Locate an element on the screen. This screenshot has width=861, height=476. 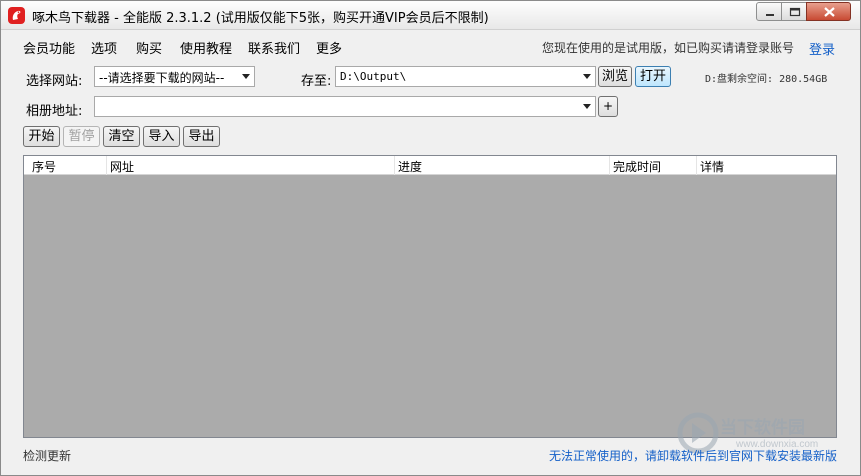
watermark-text: 当下软件园 is located at coordinates (762, 428).